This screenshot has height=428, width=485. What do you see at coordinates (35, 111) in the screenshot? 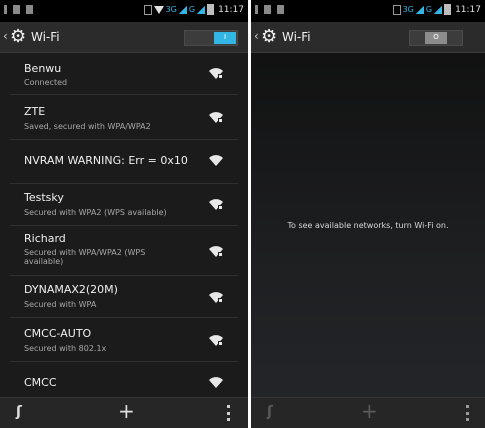
I see `network-name: ZTE` at bounding box center [35, 111].